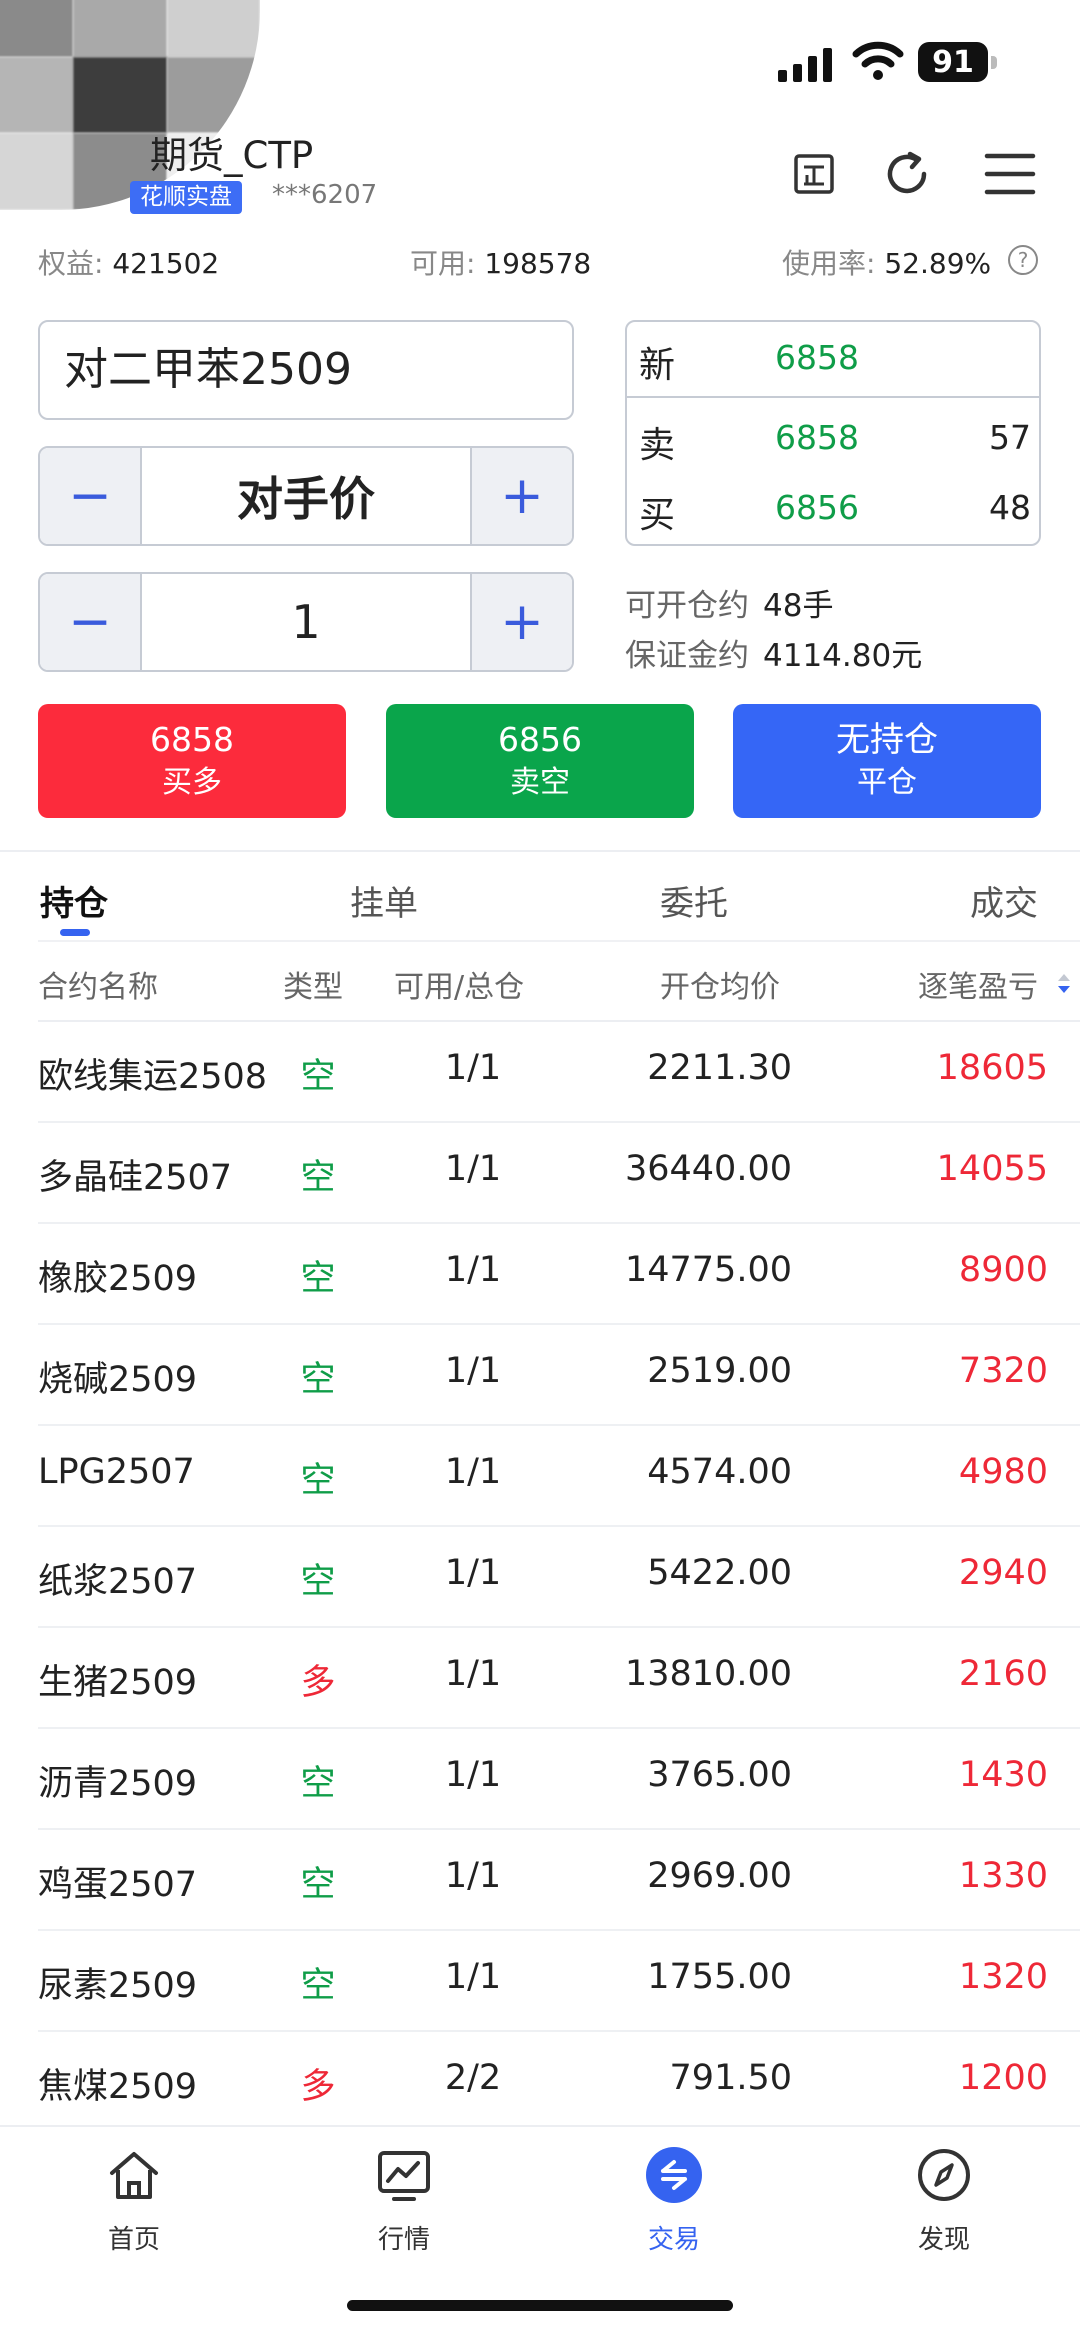 This screenshot has height=2337, width=1080. I want to click on contract-name: 尿素2509, so click(118, 1986).